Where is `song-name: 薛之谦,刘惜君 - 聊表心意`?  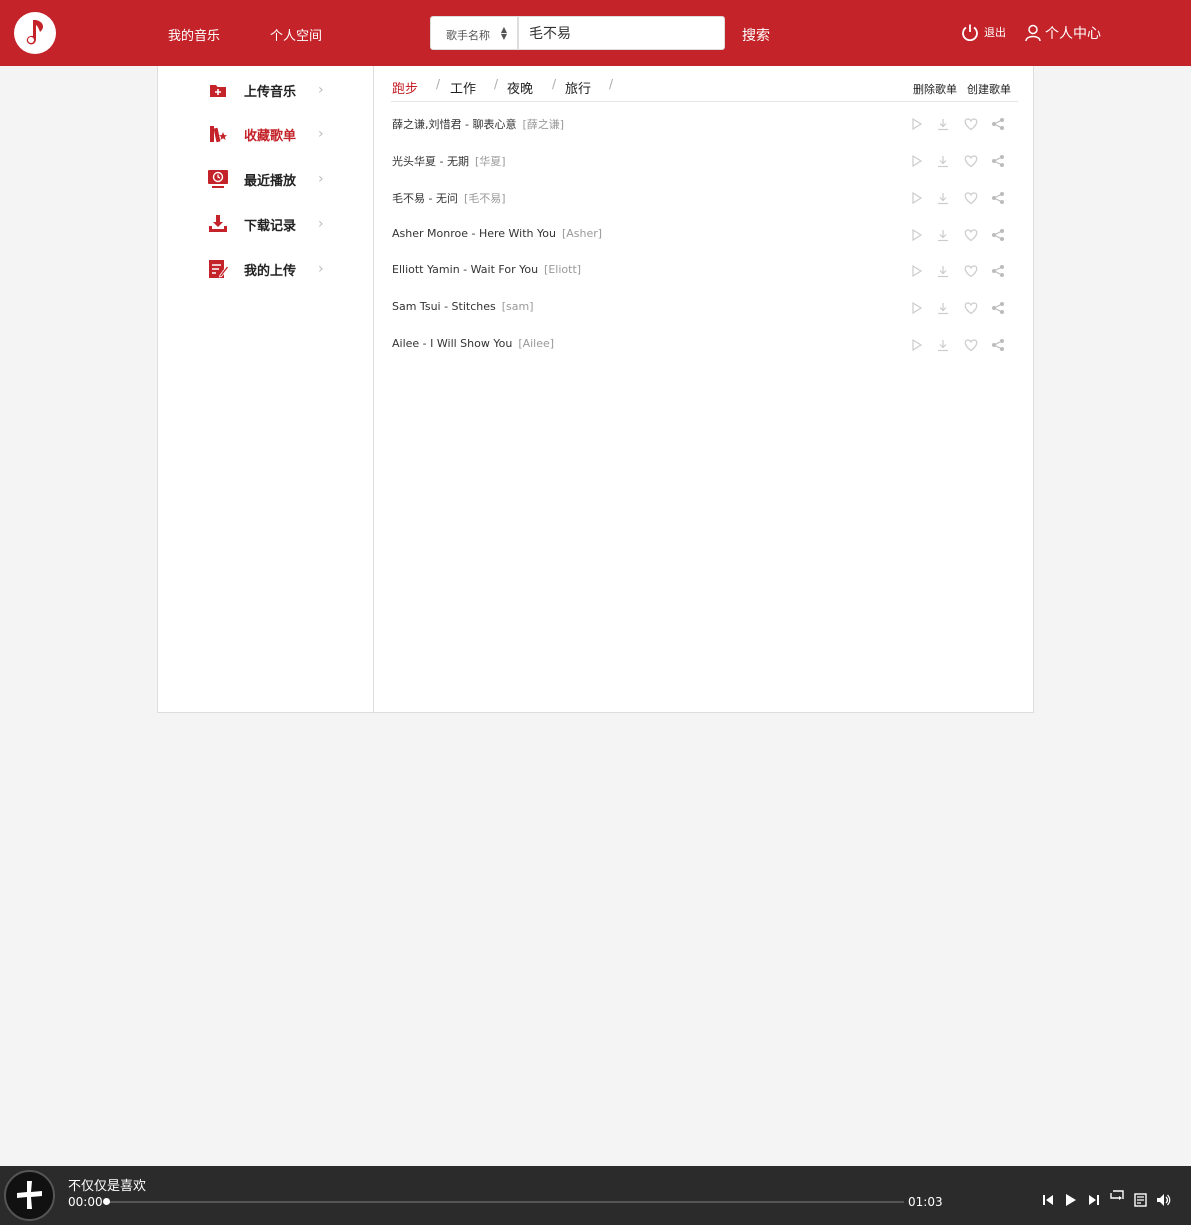 song-name: 薛之谦,刘惜君 - 聊表心意 is located at coordinates (454, 124).